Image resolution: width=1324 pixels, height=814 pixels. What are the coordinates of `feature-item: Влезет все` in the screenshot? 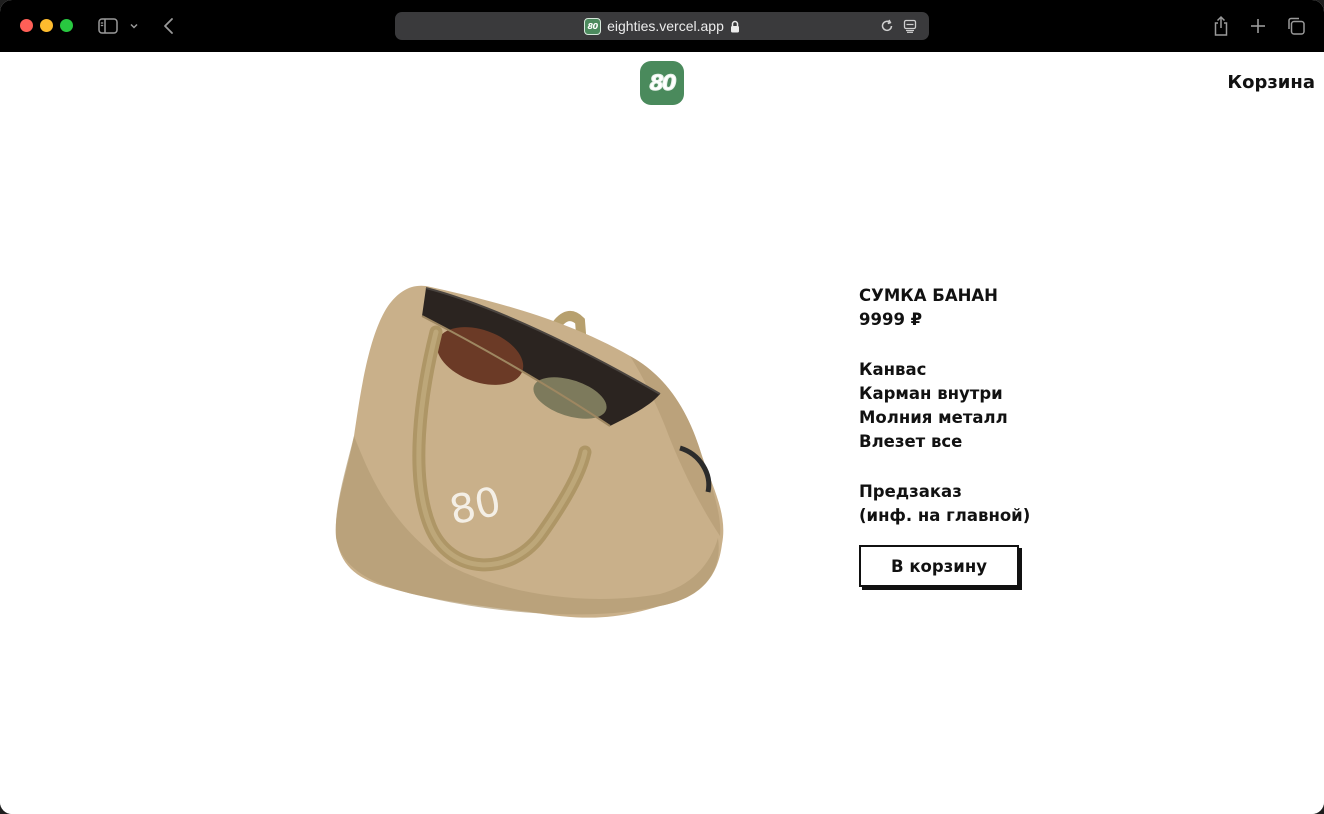 It's located at (911, 441).